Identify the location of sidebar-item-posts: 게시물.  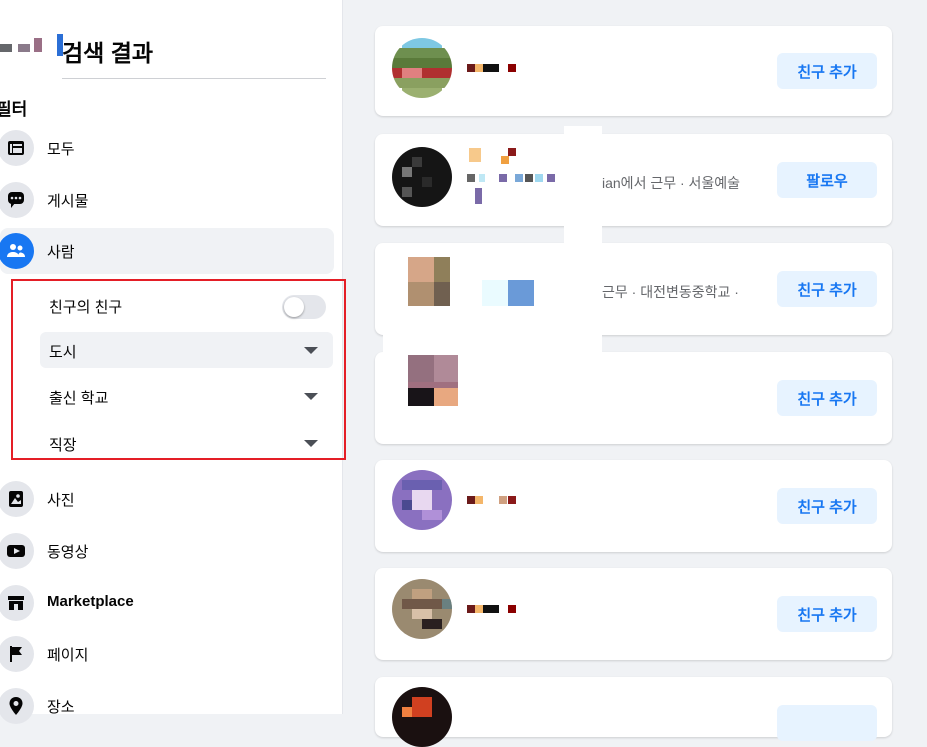
(167, 200).